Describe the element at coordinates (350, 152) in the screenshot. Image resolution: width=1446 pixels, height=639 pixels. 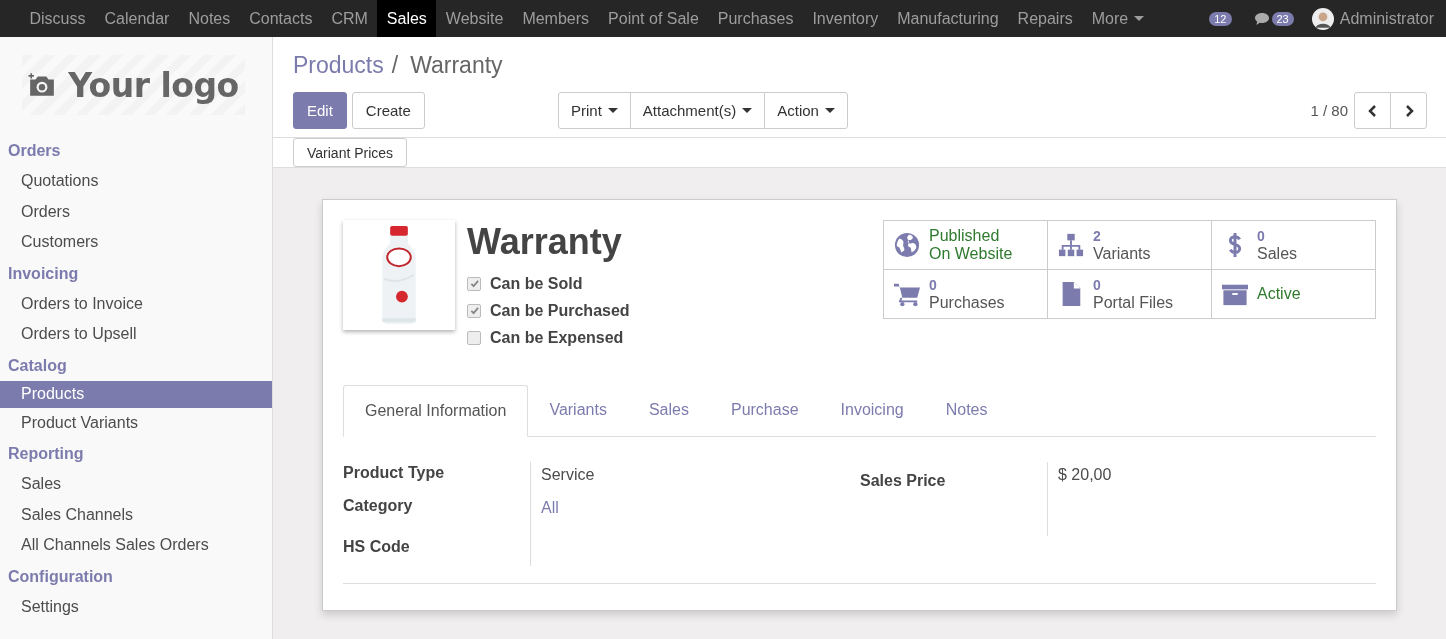
I see `variant-prices-button: Variant Prices` at that location.